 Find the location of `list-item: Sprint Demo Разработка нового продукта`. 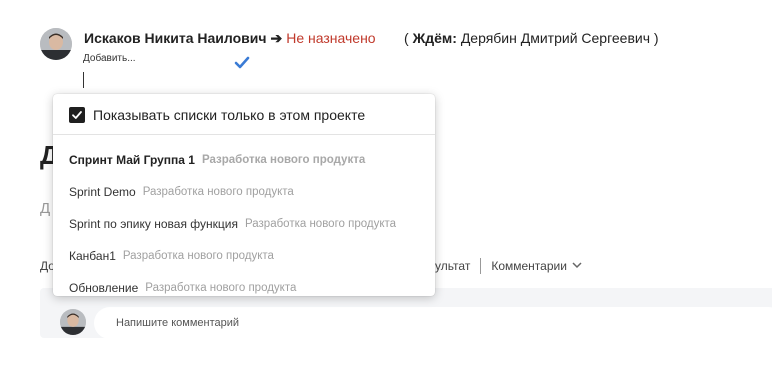

list-item: Sprint Demo Разработка нового продукта is located at coordinates (248, 192).